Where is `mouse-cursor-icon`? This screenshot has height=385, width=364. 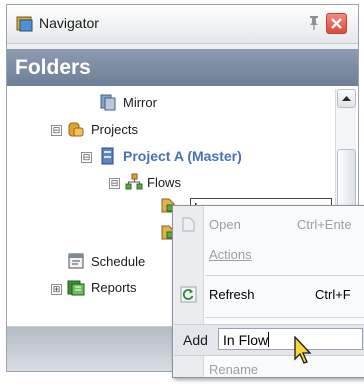 mouse-cursor-icon is located at coordinates (303, 350).